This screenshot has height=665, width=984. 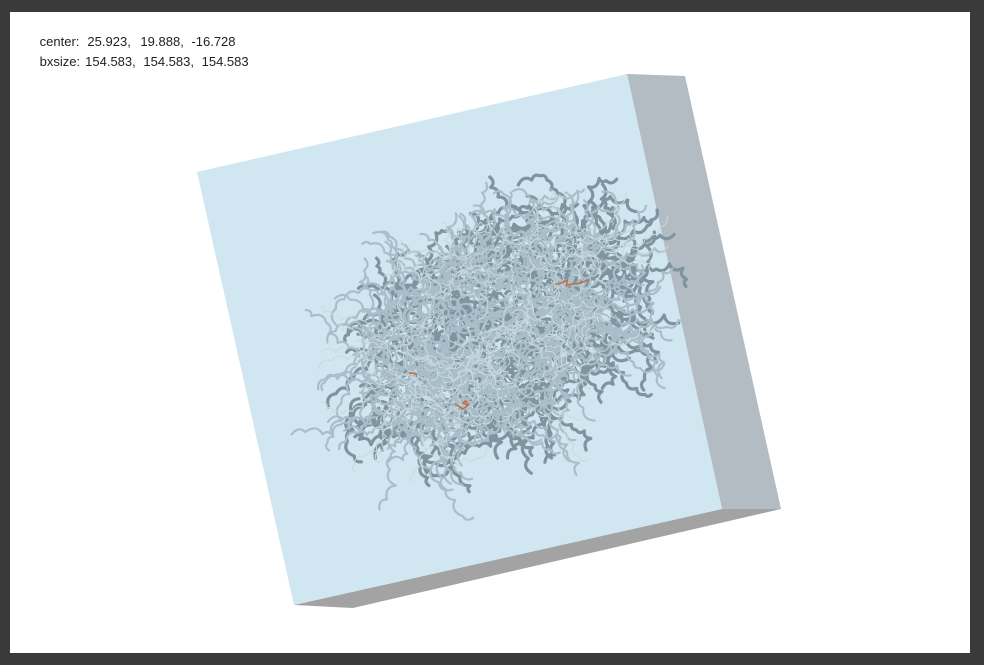 What do you see at coordinates (109, 61) in the screenshot?
I see `bxsize-x-value: 154.583` at bounding box center [109, 61].